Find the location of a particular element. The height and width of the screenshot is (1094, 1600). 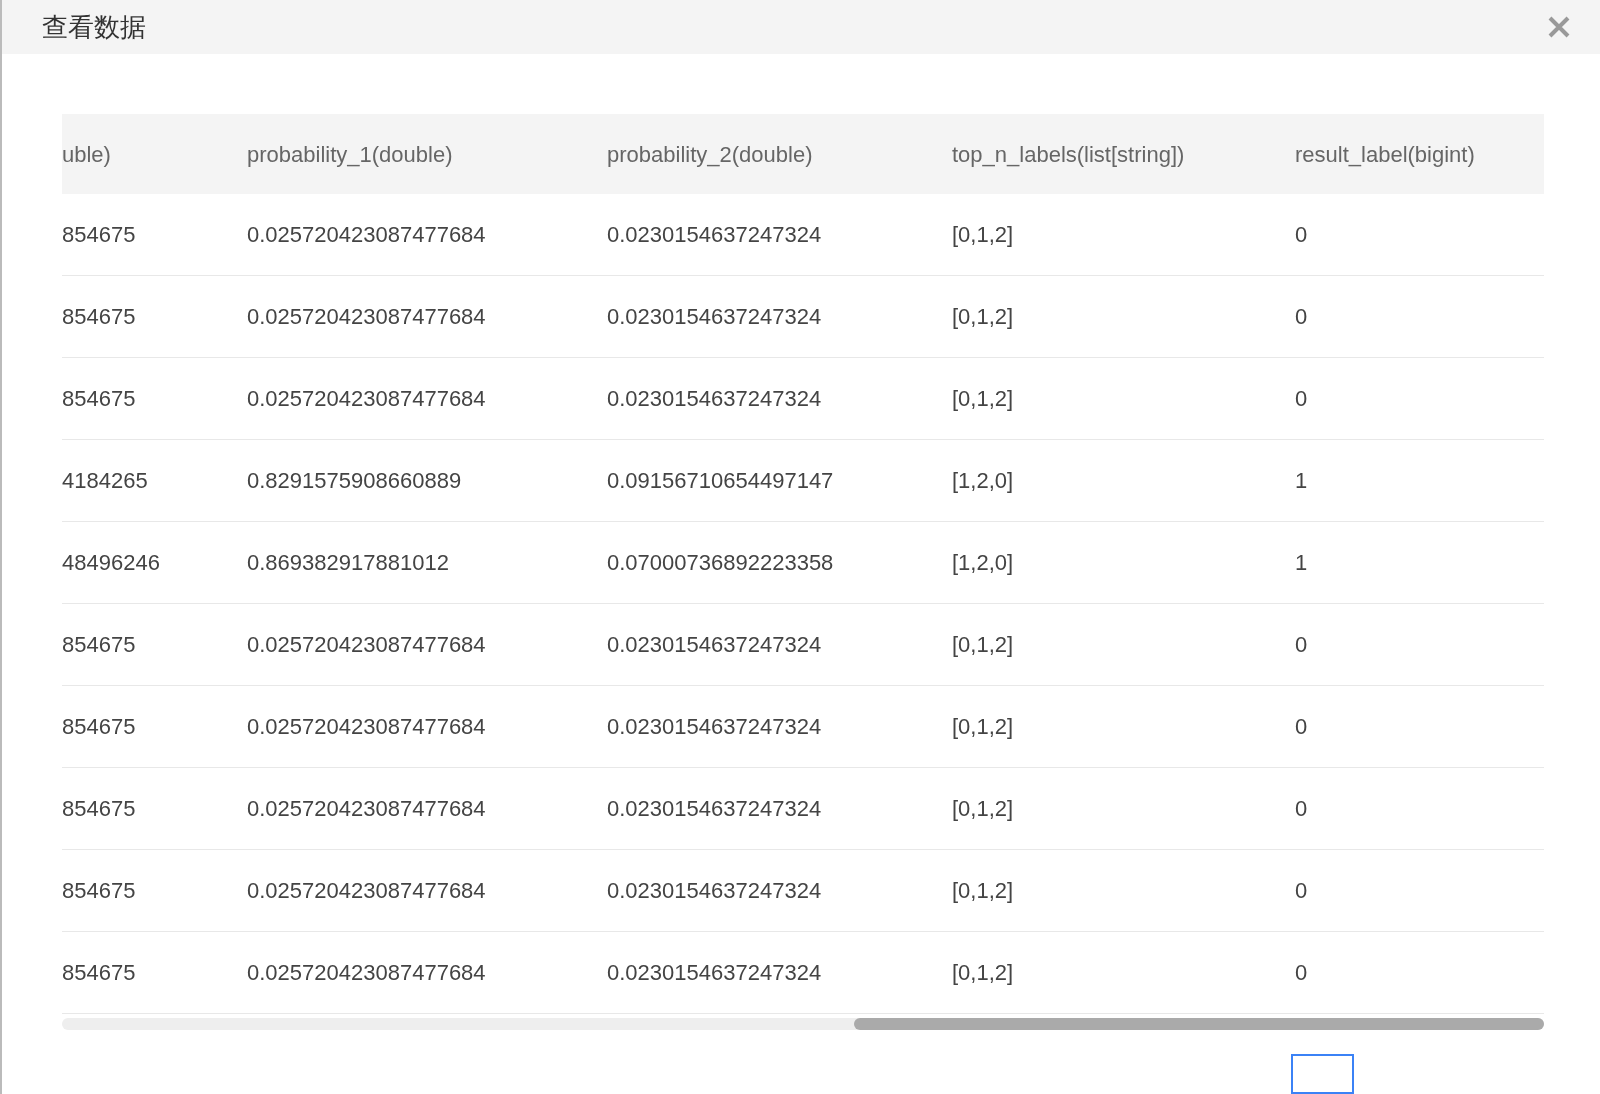

table-cell: 0.869382917881012 is located at coordinates (348, 562).